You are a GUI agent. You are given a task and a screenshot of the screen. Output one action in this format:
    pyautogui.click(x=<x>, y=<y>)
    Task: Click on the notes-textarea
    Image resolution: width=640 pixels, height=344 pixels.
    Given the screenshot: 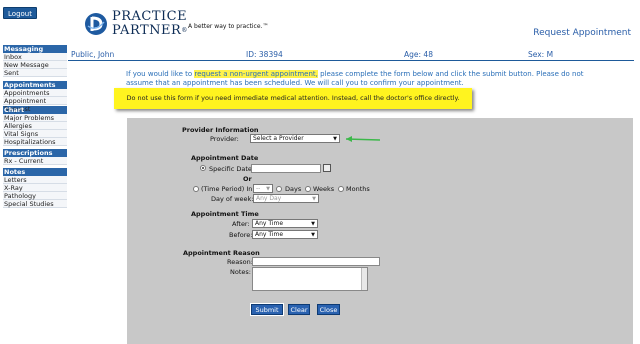 What is the action you would take?
    pyautogui.click(x=310, y=279)
    